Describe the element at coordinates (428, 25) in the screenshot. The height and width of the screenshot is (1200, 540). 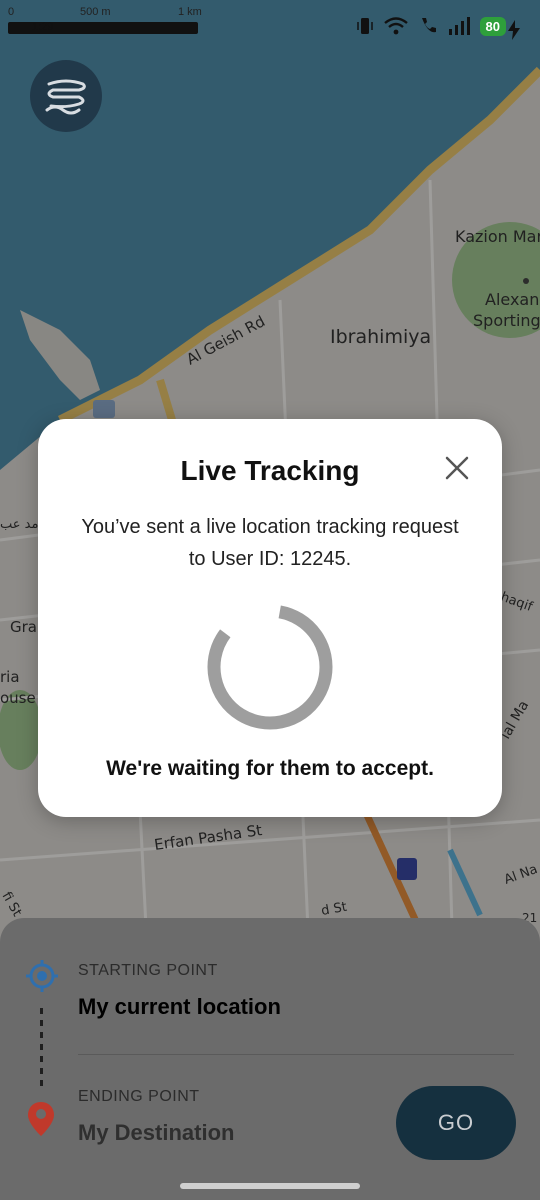
I see `call-icon` at that location.